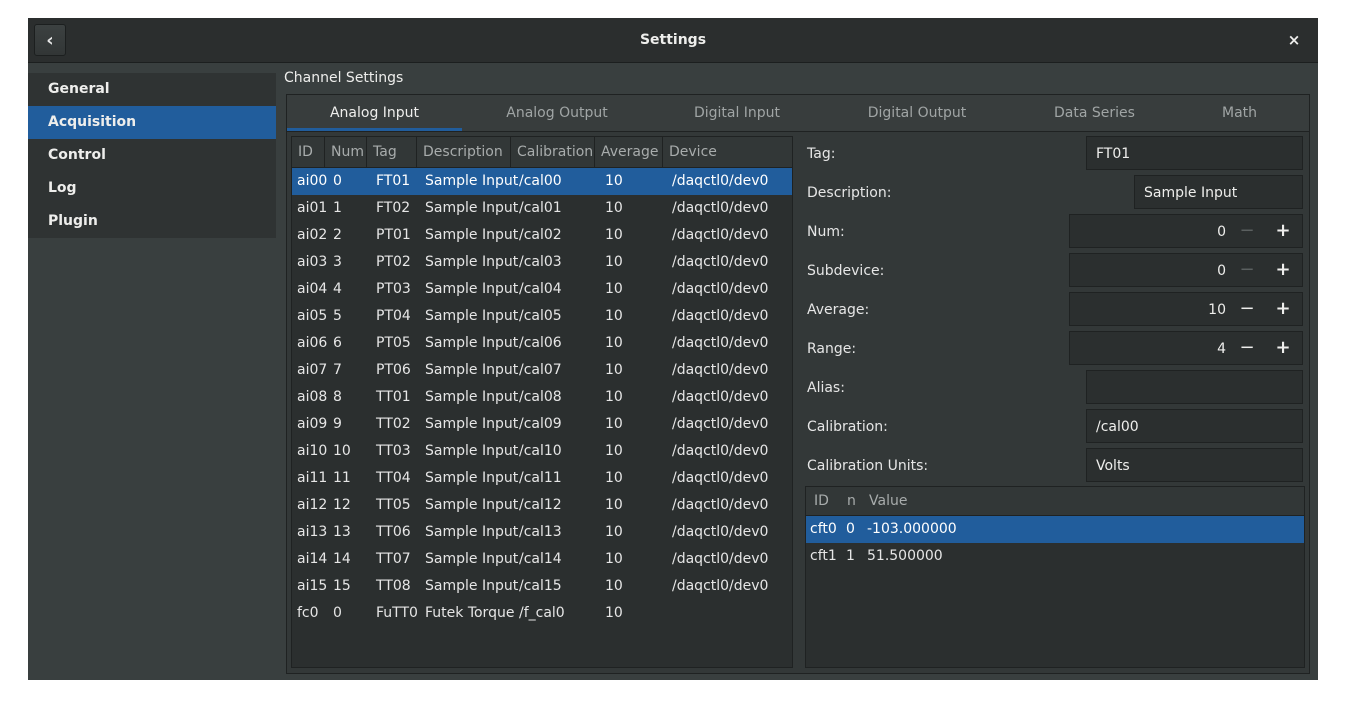 Image resolution: width=1348 pixels, height=710 pixels. Describe the element at coordinates (152, 122) in the screenshot. I see `sidebar-item-acquisition: Acquisition` at that location.